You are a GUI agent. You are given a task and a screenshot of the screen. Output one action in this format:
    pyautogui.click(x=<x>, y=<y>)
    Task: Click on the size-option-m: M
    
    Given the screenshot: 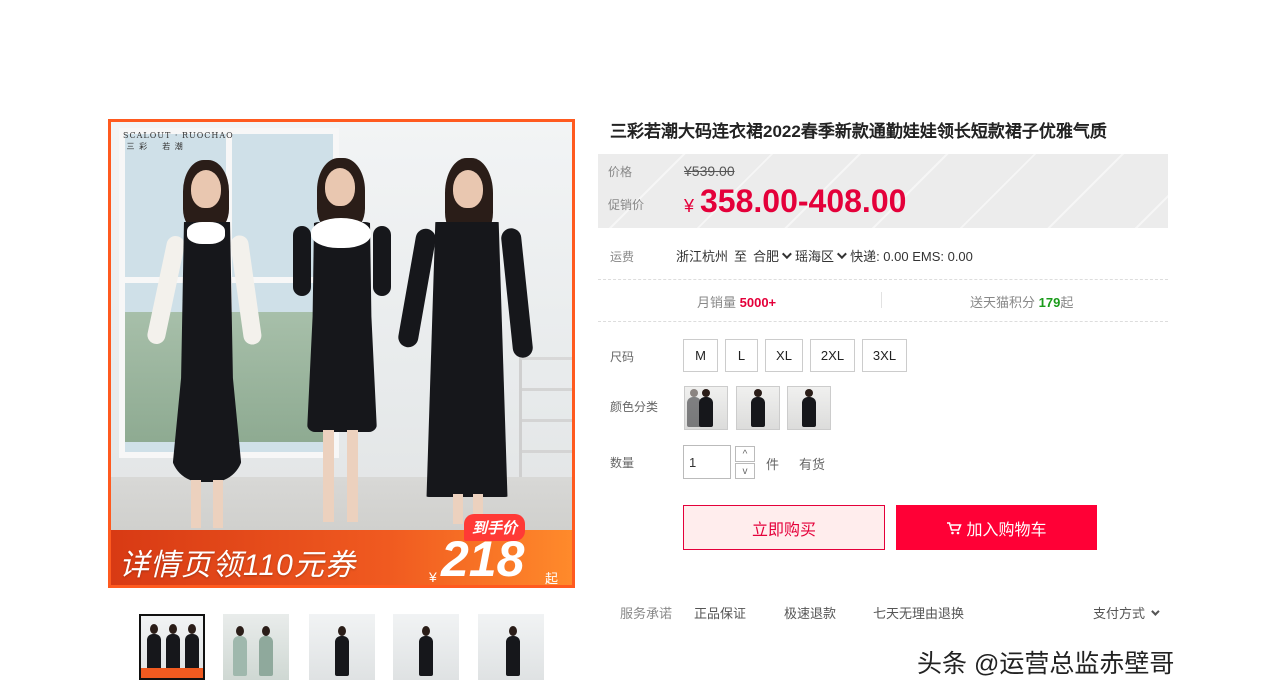 What is the action you would take?
    pyautogui.click(x=700, y=355)
    